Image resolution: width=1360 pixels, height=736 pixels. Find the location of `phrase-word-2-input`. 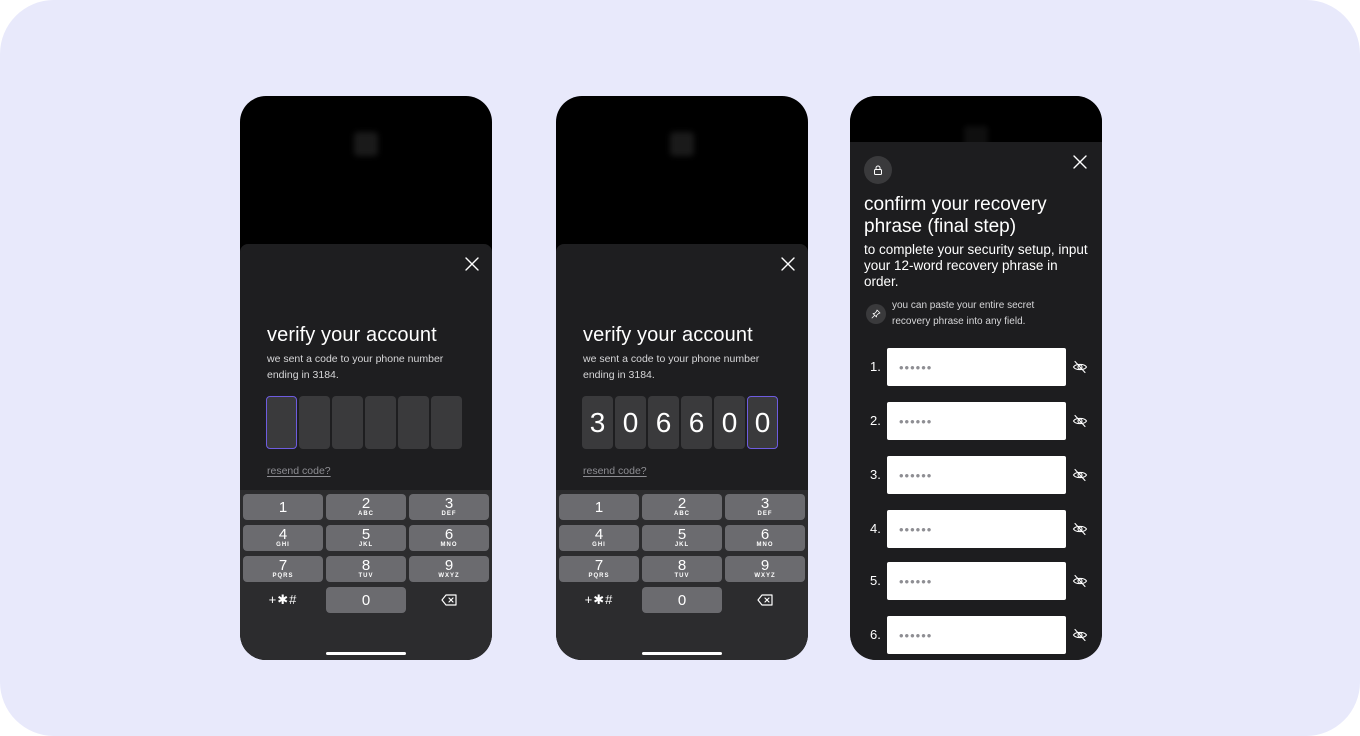

phrase-word-2-input is located at coordinates (976, 421).